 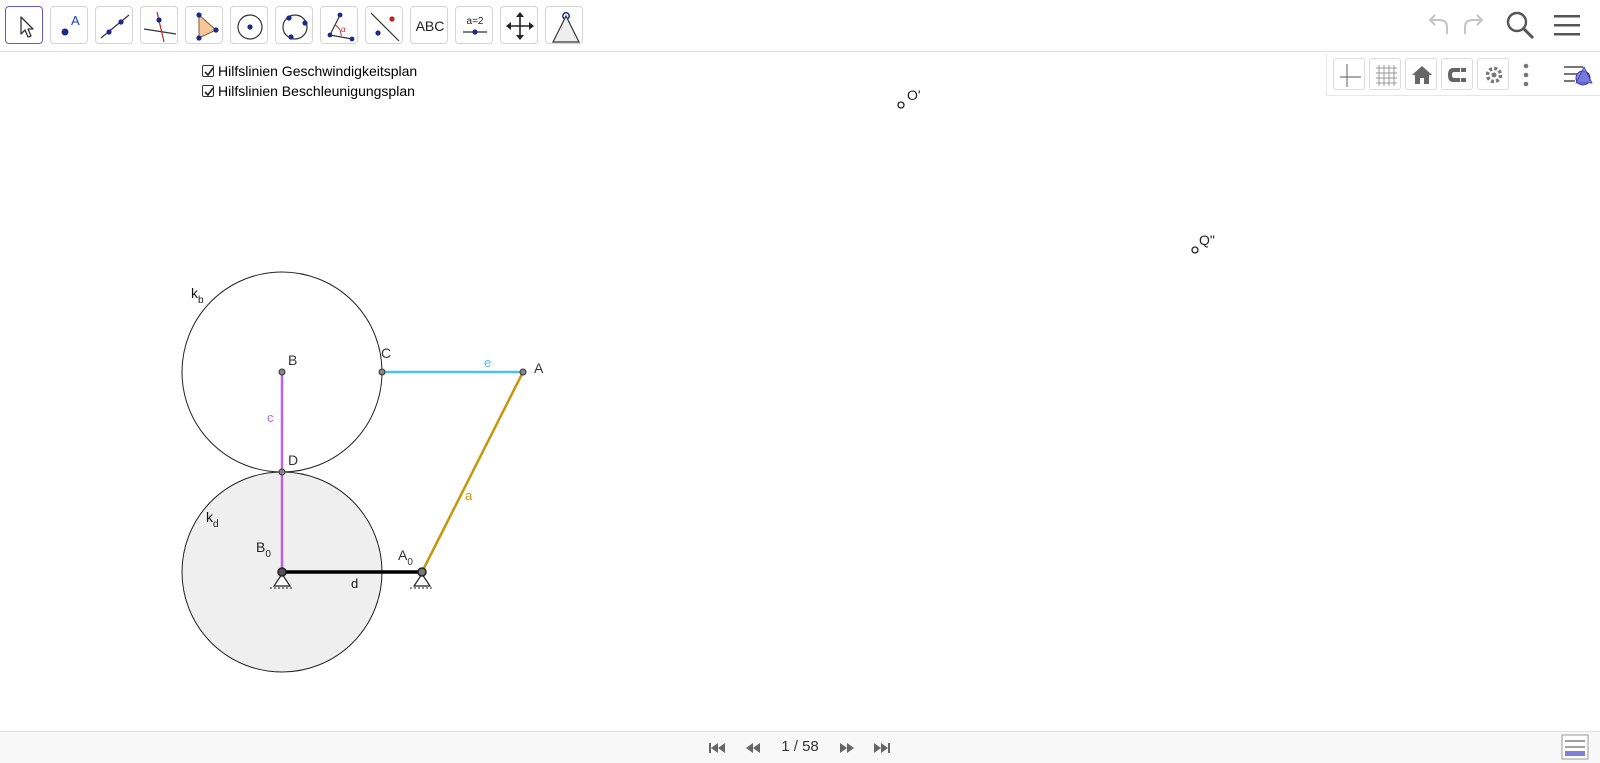 What do you see at coordinates (901, 105) in the screenshot?
I see `point-o-prime` at bounding box center [901, 105].